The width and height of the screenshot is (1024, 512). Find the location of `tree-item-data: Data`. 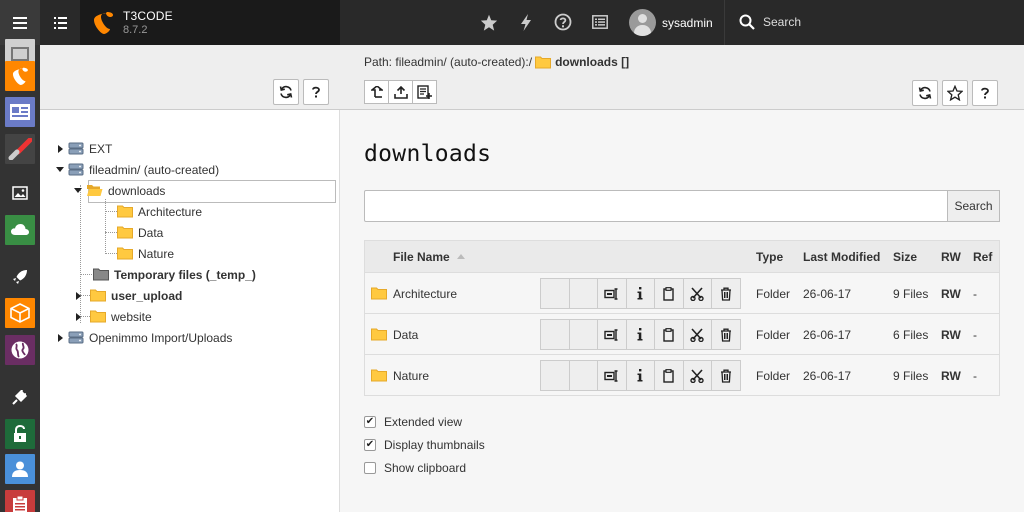

tree-item-data: Data is located at coordinates (140, 232).